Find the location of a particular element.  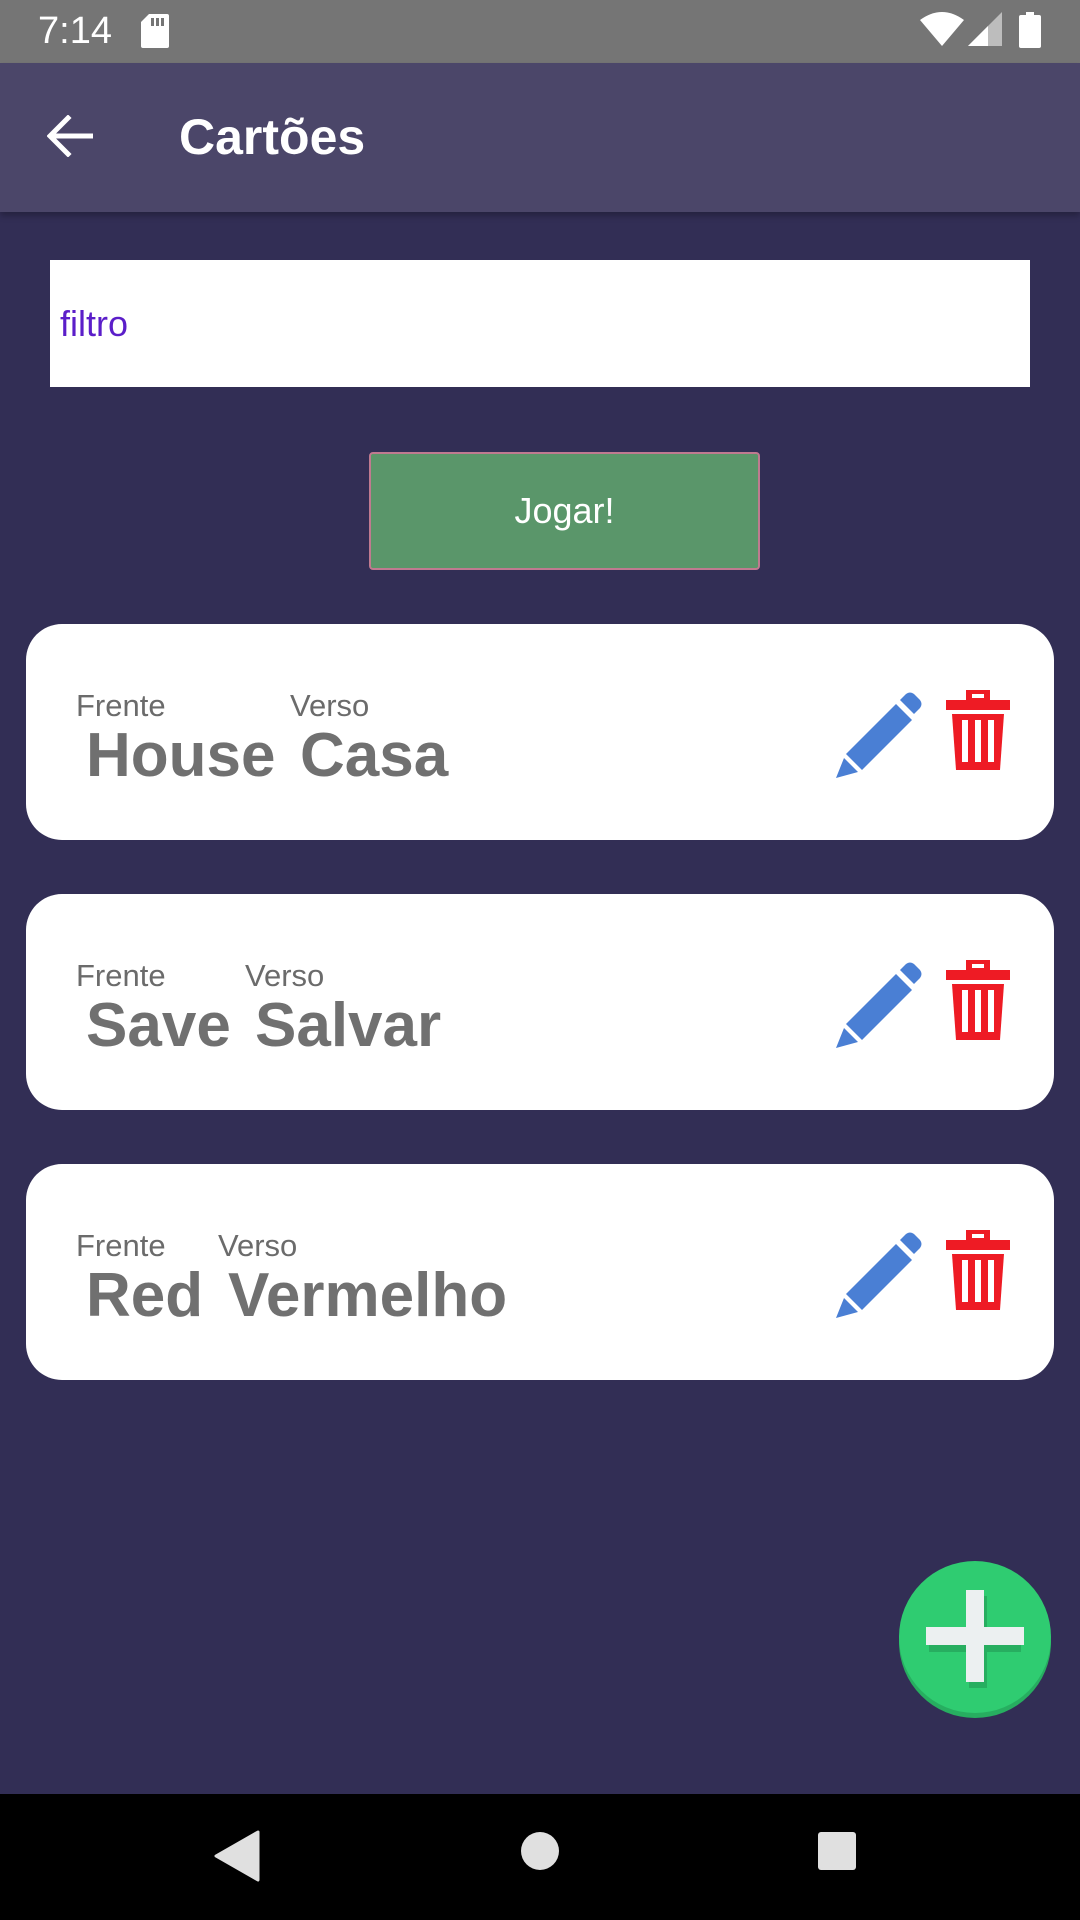

filter-input is located at coordinates (540, 323).